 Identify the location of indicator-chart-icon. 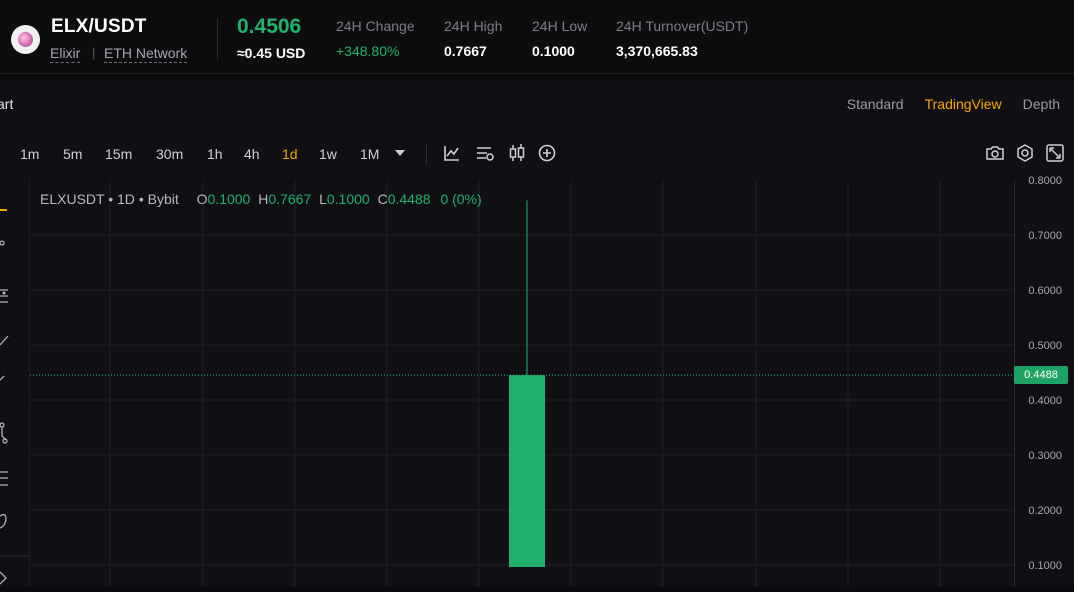
(452, 153).